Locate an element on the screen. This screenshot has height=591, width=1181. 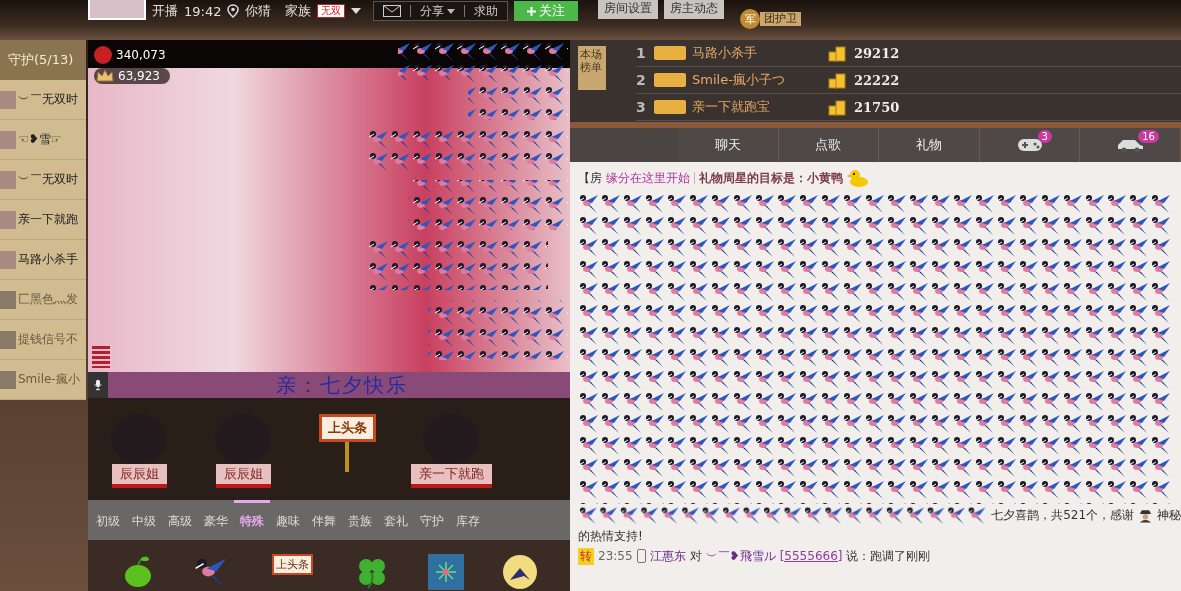
count-badge: 16 is located at coordinates (1148, 136).